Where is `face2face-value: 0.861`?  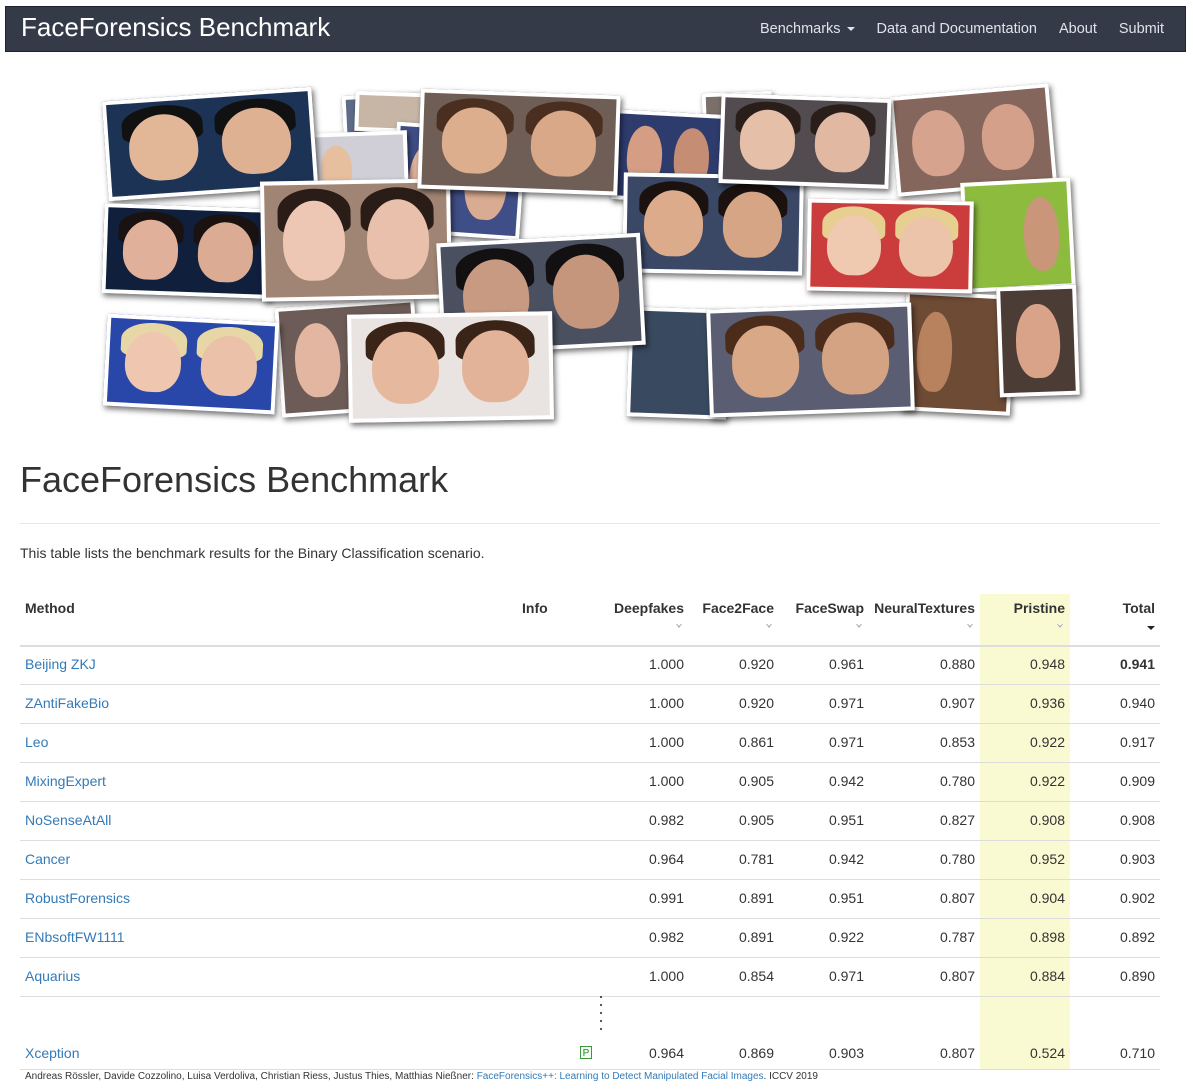 face2face-value: 0.861 is located at coordinates (756, 742).